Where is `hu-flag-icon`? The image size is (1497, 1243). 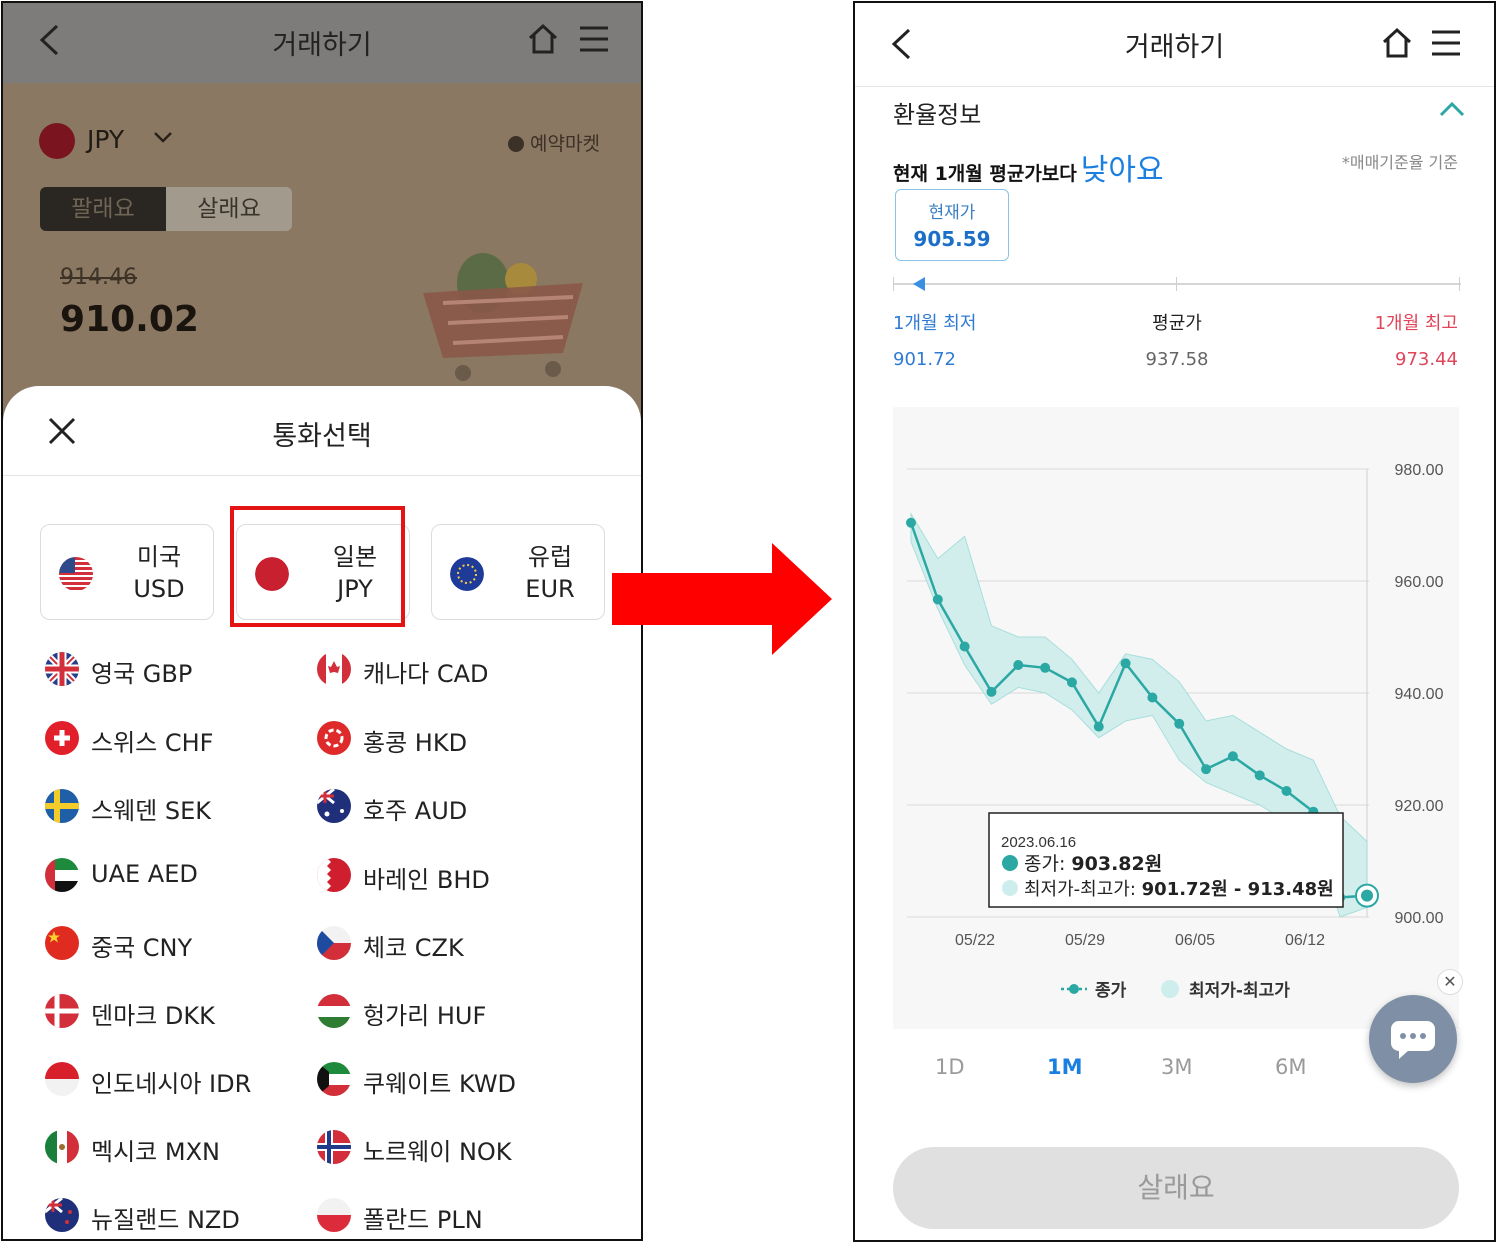 hu-flag-icon is located at coordinates (334, 1011).